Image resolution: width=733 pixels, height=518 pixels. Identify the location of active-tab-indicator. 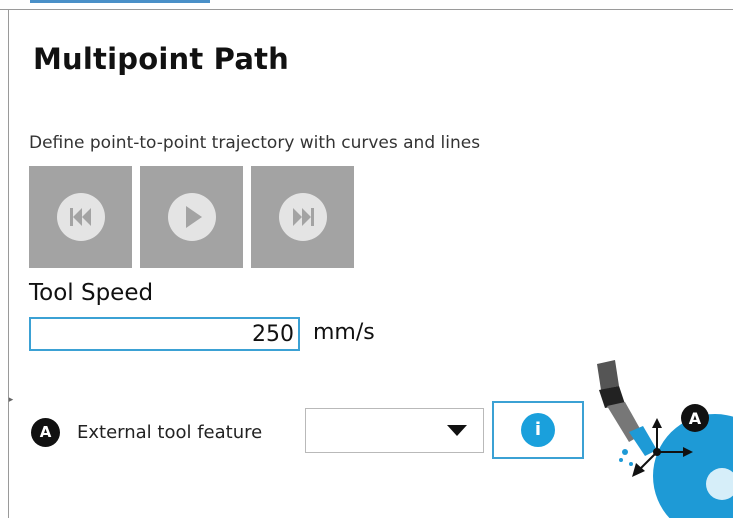
(120, 1).